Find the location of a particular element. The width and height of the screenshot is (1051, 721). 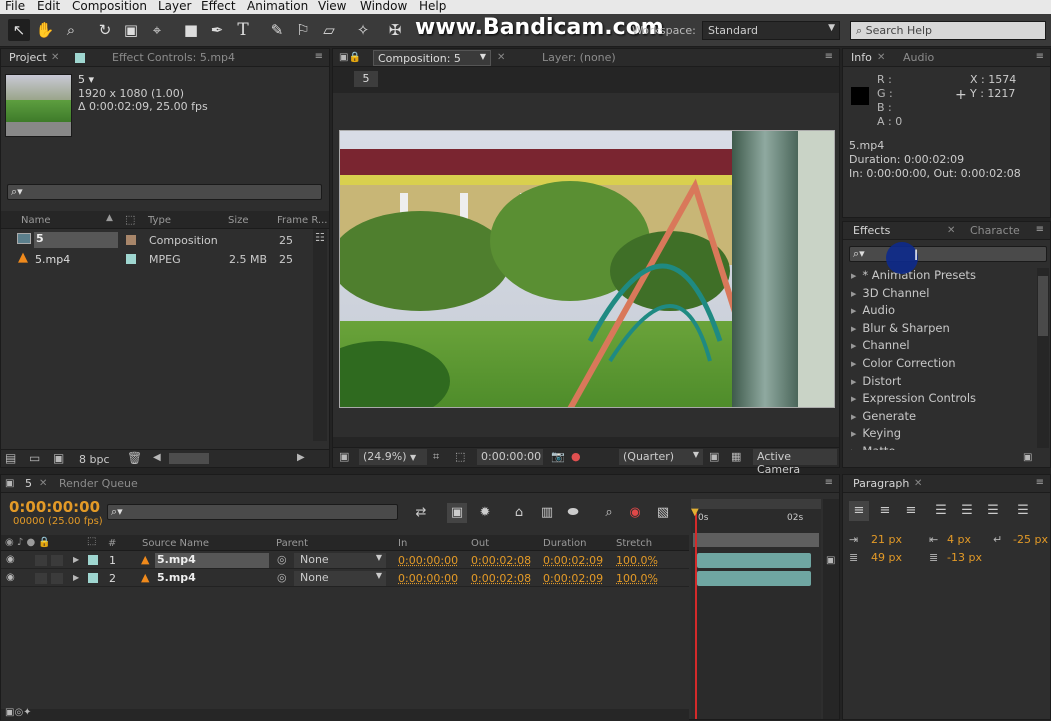

effects-category-item: Channel is located at coordinates (880, 345).